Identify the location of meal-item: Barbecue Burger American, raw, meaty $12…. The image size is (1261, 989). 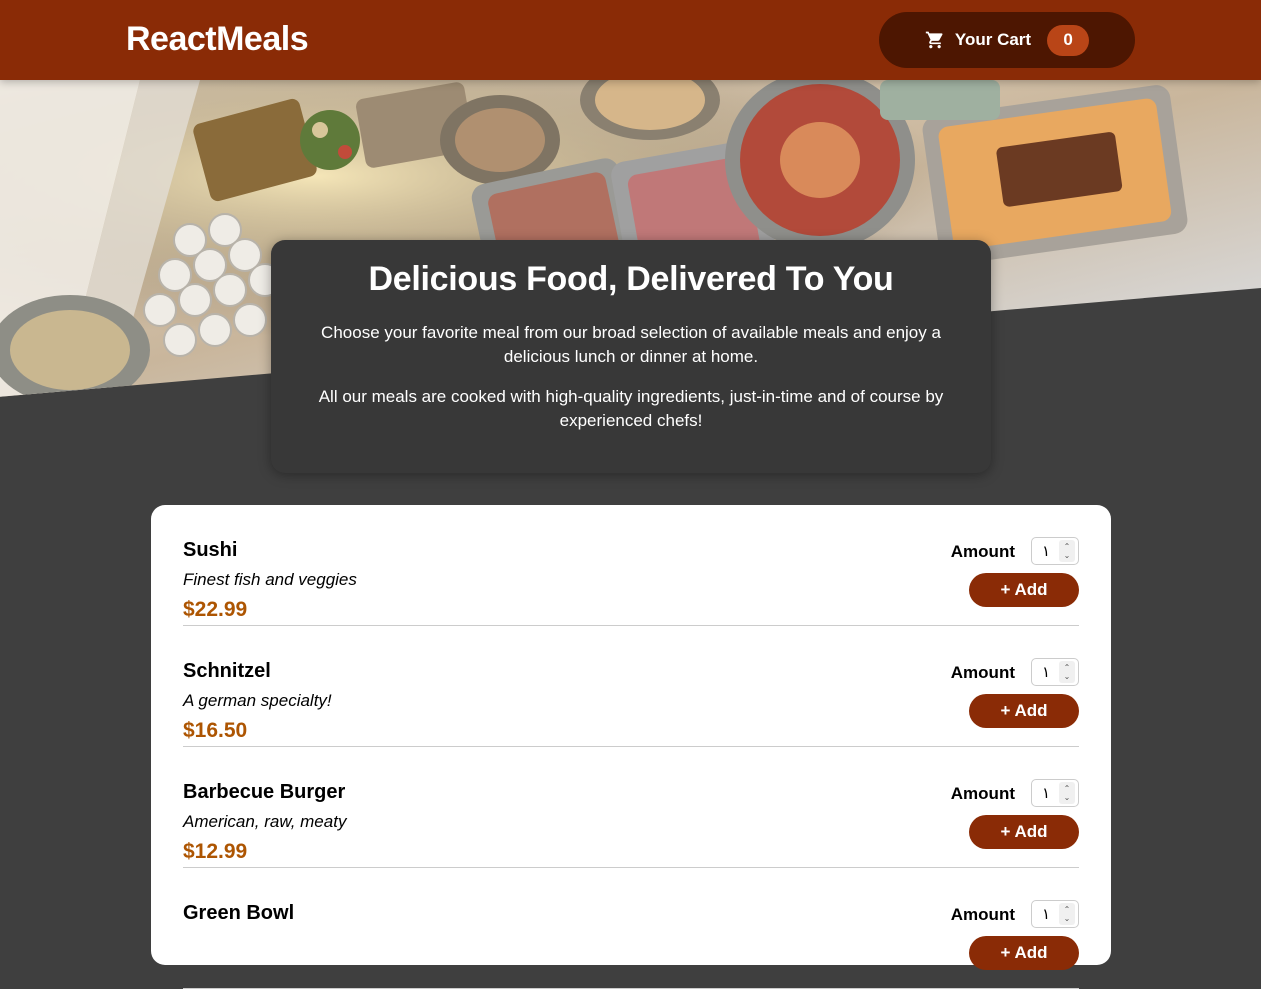
(631, 807).